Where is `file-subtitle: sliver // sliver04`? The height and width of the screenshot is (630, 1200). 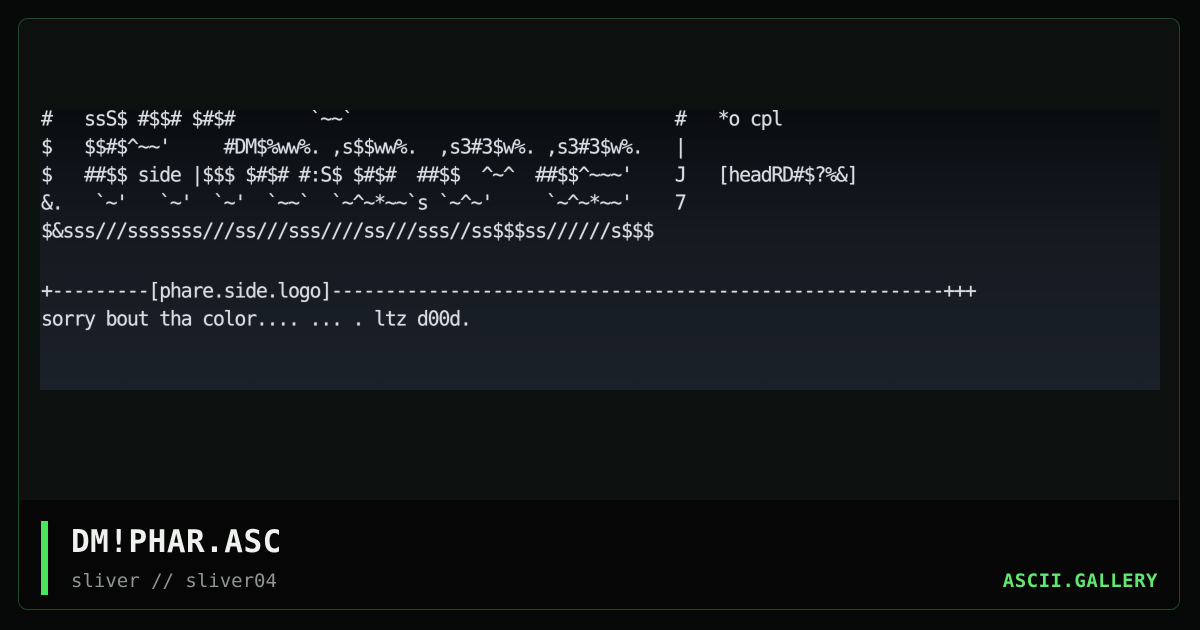 file-subtitle: sliver // sliver04 is located at coordinates (174, 581).